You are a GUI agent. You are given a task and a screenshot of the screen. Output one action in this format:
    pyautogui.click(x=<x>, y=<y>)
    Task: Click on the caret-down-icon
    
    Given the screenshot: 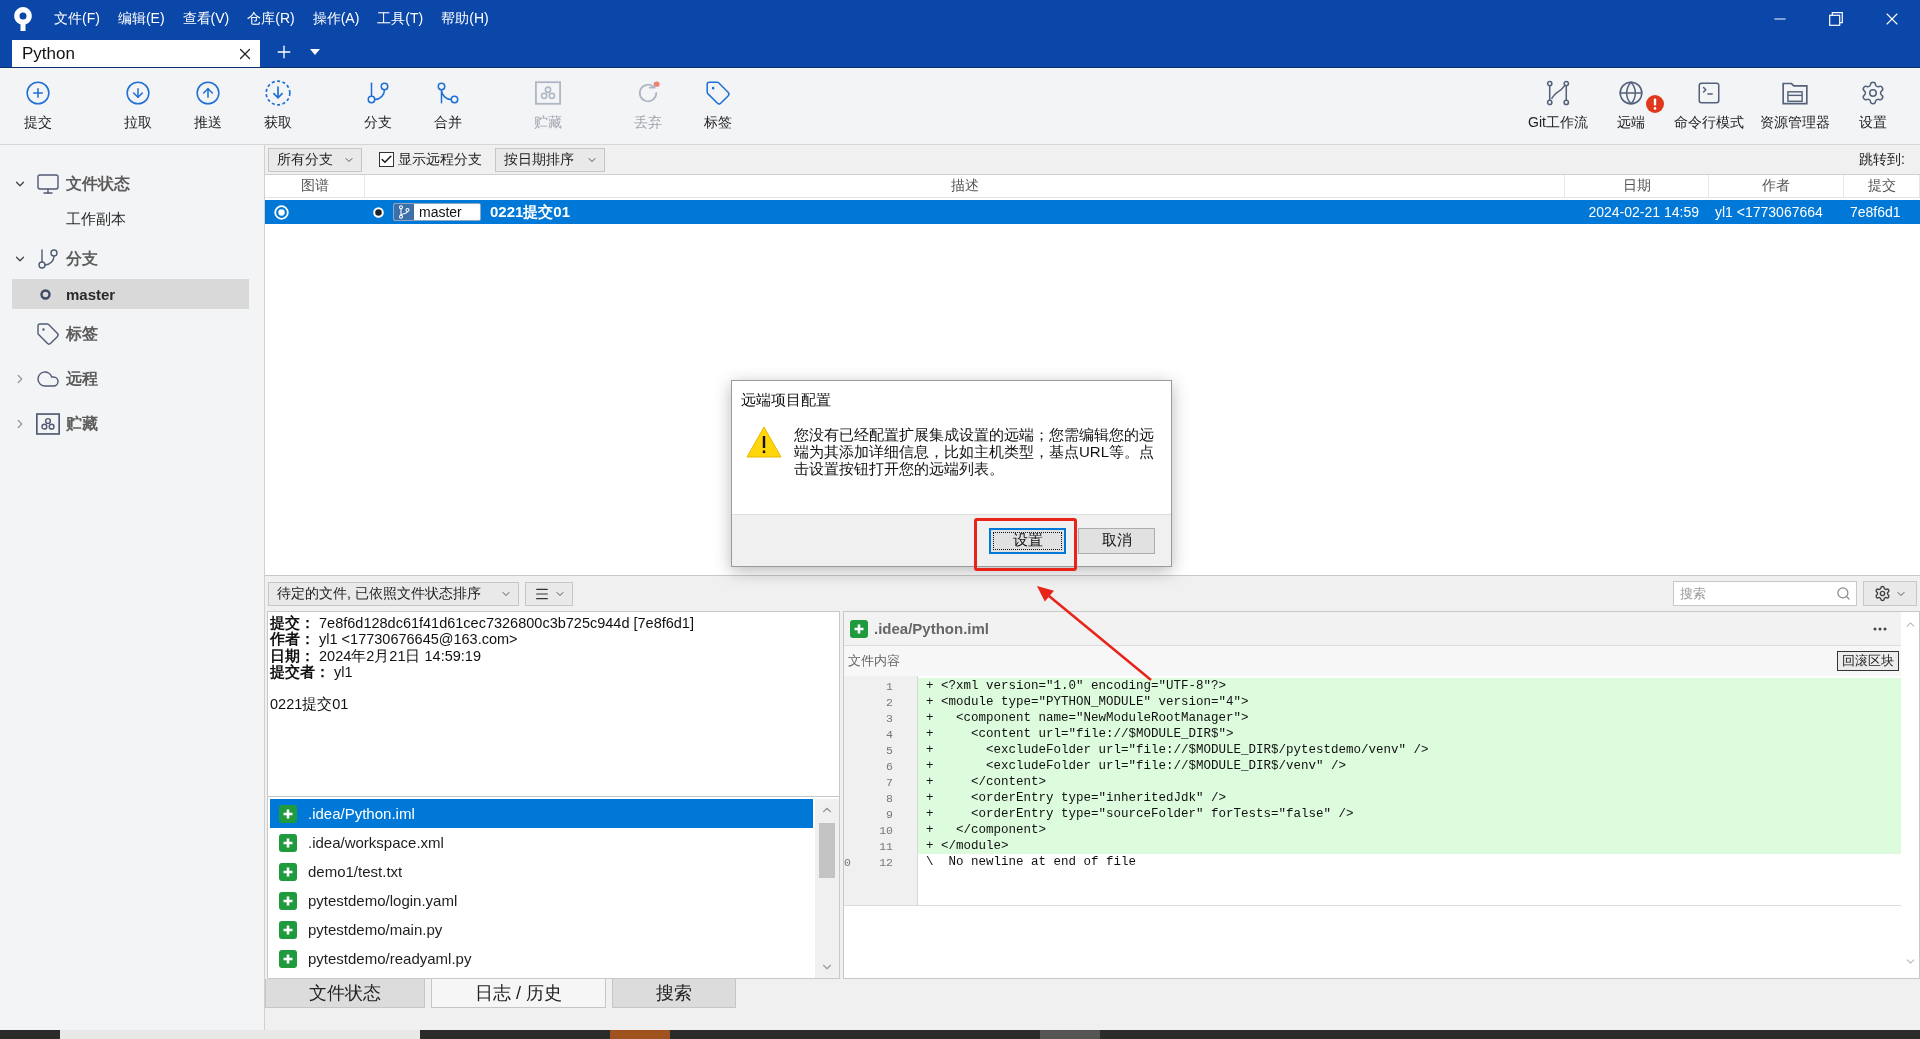 What is the action you would take?
    pyautogui.click(x=315, y=52)
    